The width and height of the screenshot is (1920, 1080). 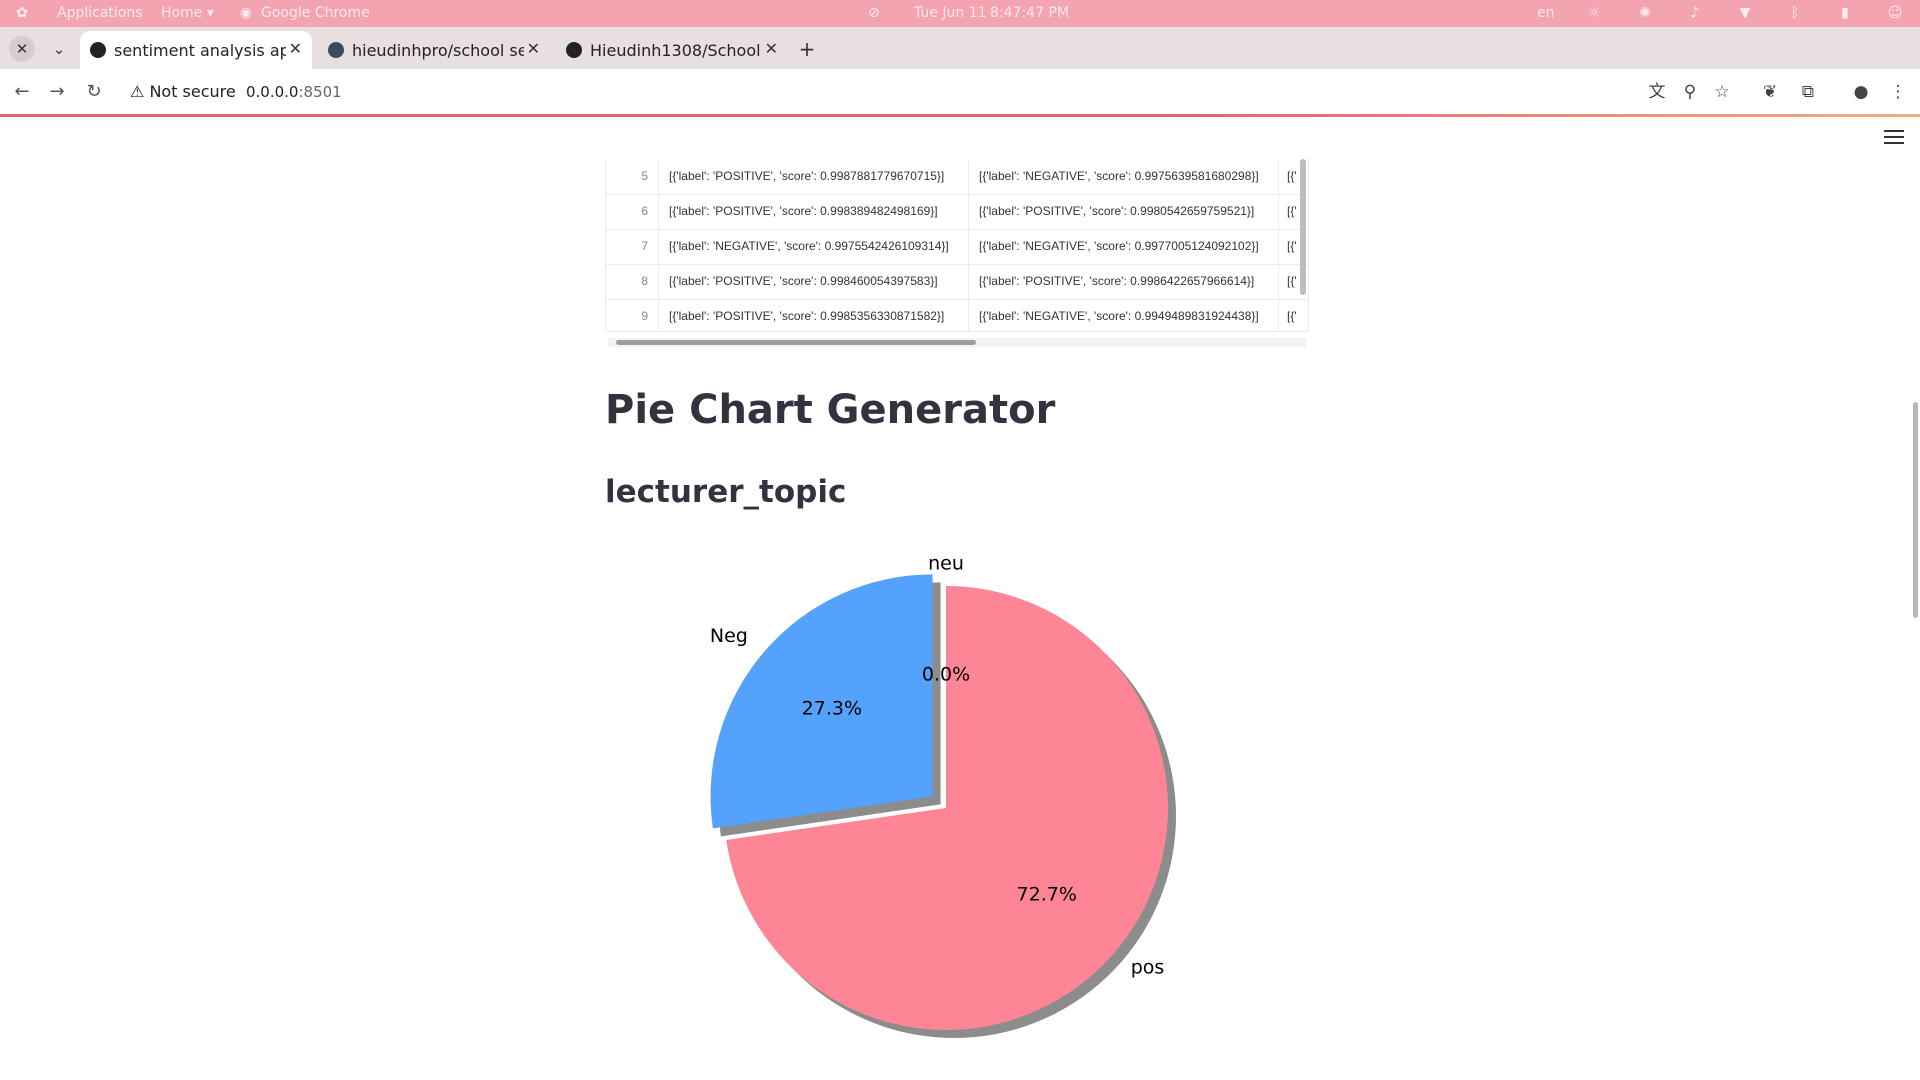 I want to click on streamlit-favicon-icon, so click(x=98, y=50).